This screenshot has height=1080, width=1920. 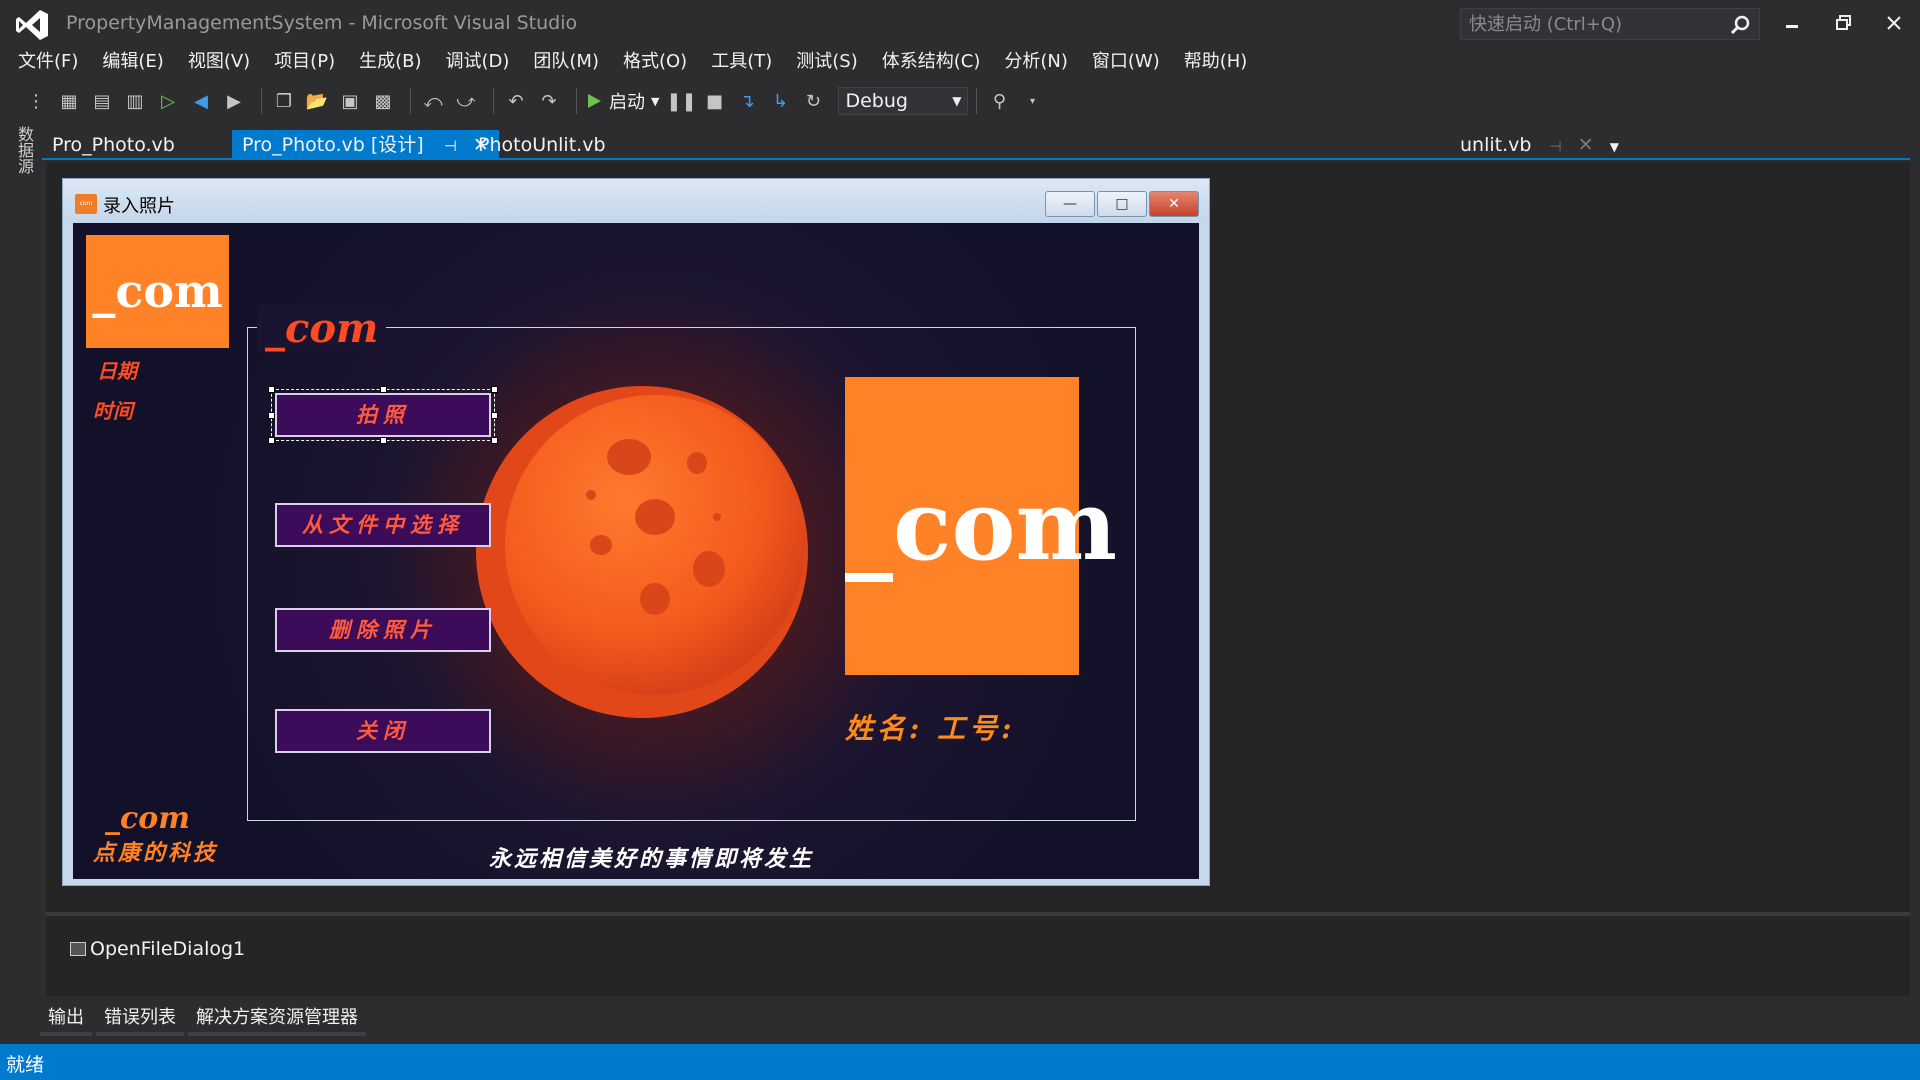 What do you see at coordinates (976, 159) in the screenshot?
I see `active-tab-underline` at bounding box center [976, 159].